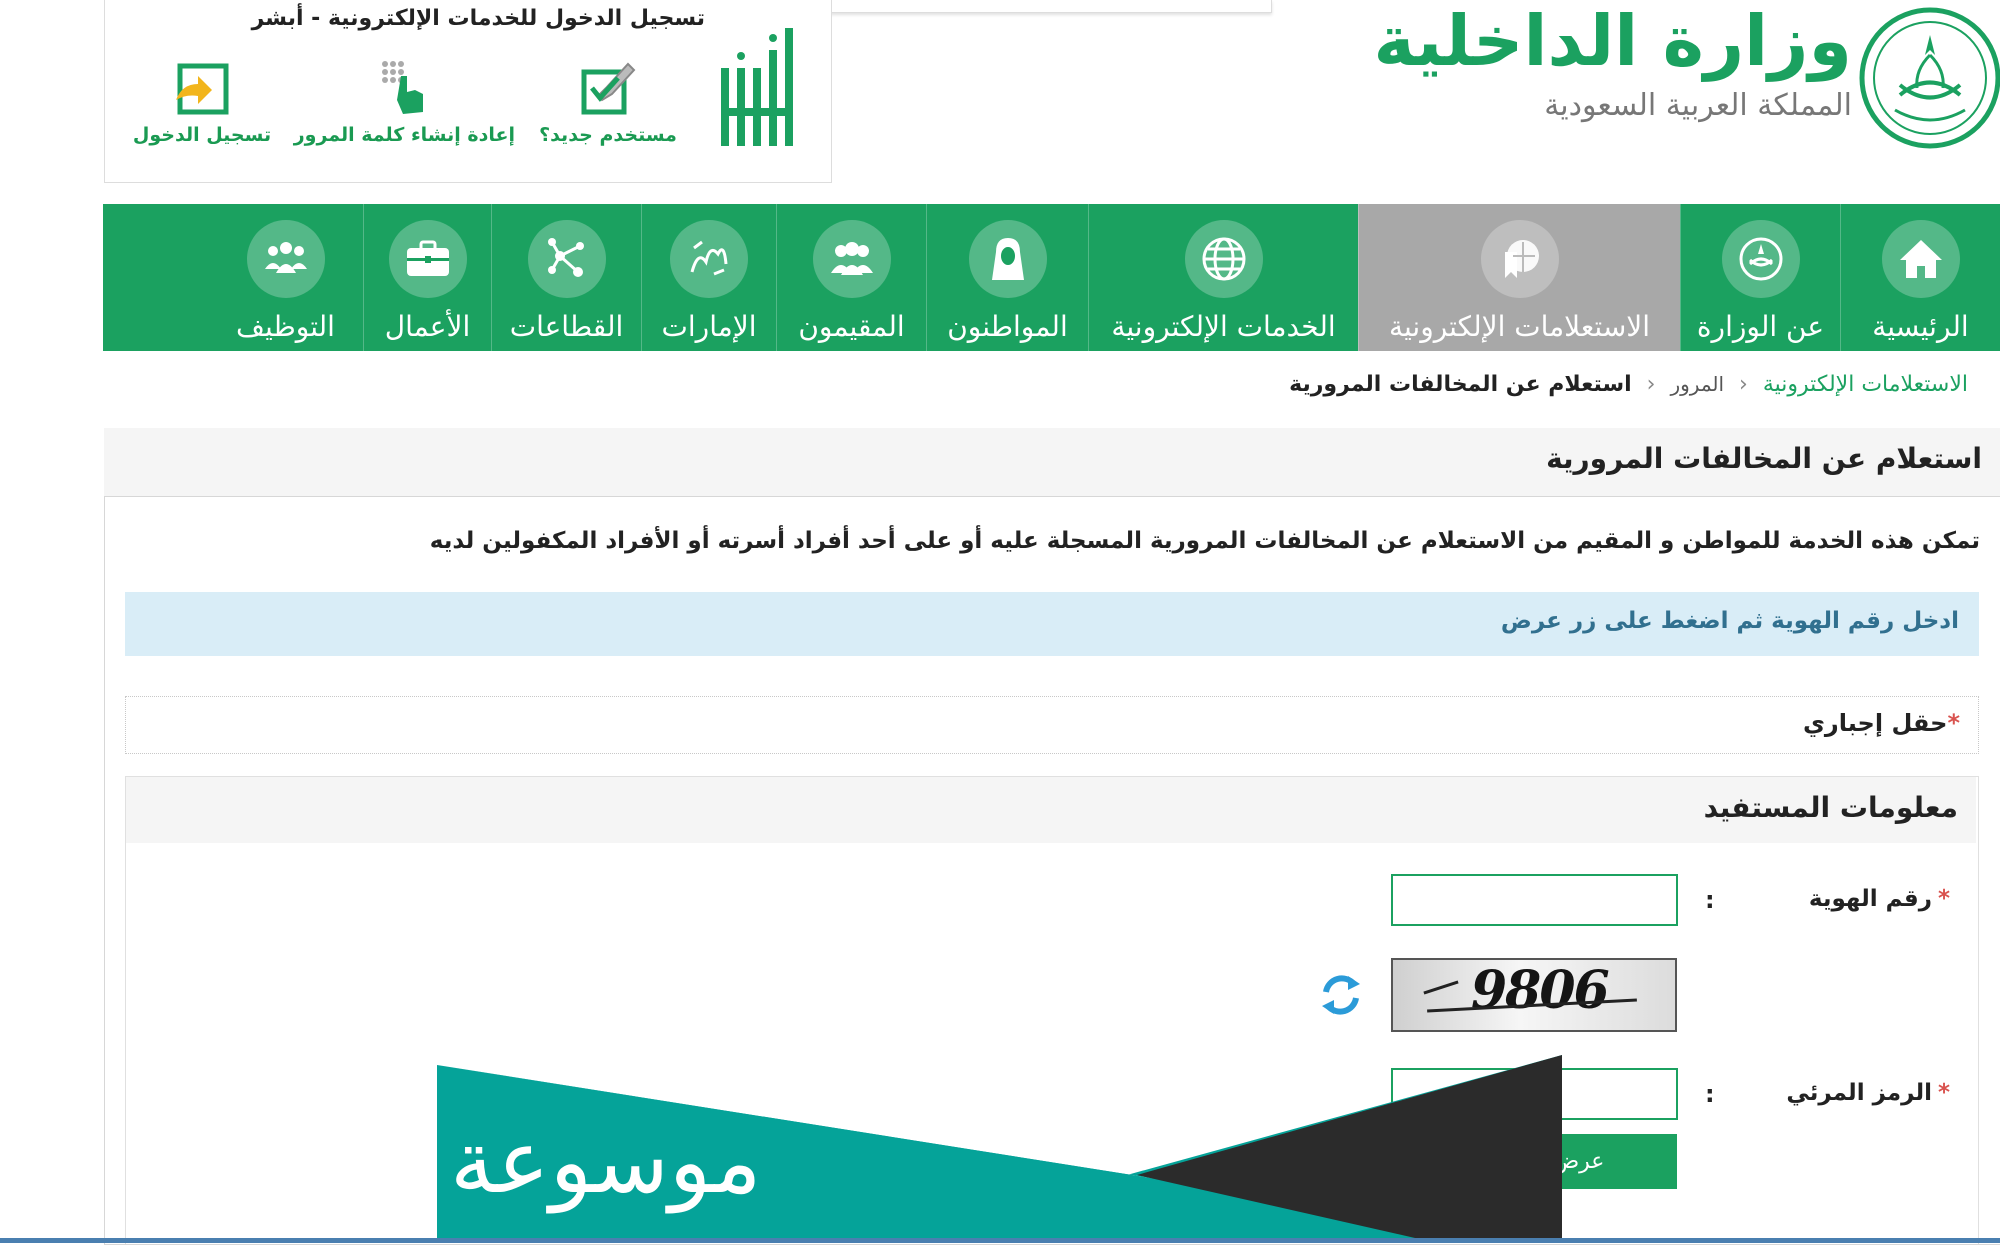 The height and width of the screenshot is (1245, 2000). What do you see at coordinates (1007, 326) in the screenshot?
I see `nav-label: المواطنون` at bounding box center [1007, 326].